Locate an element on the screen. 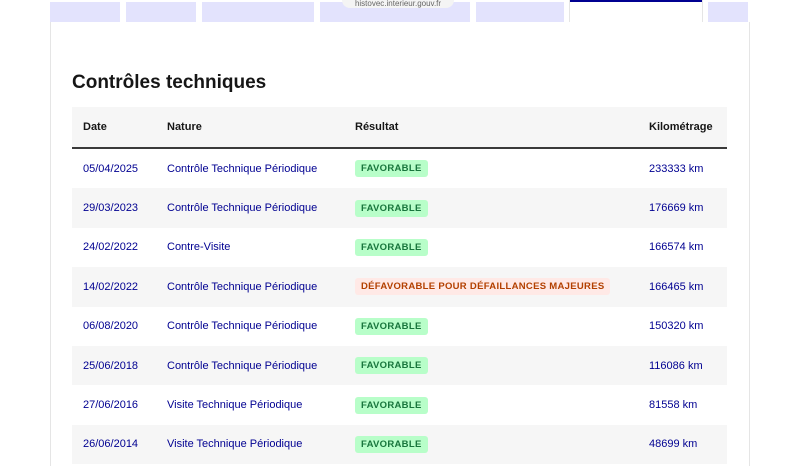 This screenshot has width=798, height=466. cell-date: 24/02/2022 is located at coordinates (111, 247).